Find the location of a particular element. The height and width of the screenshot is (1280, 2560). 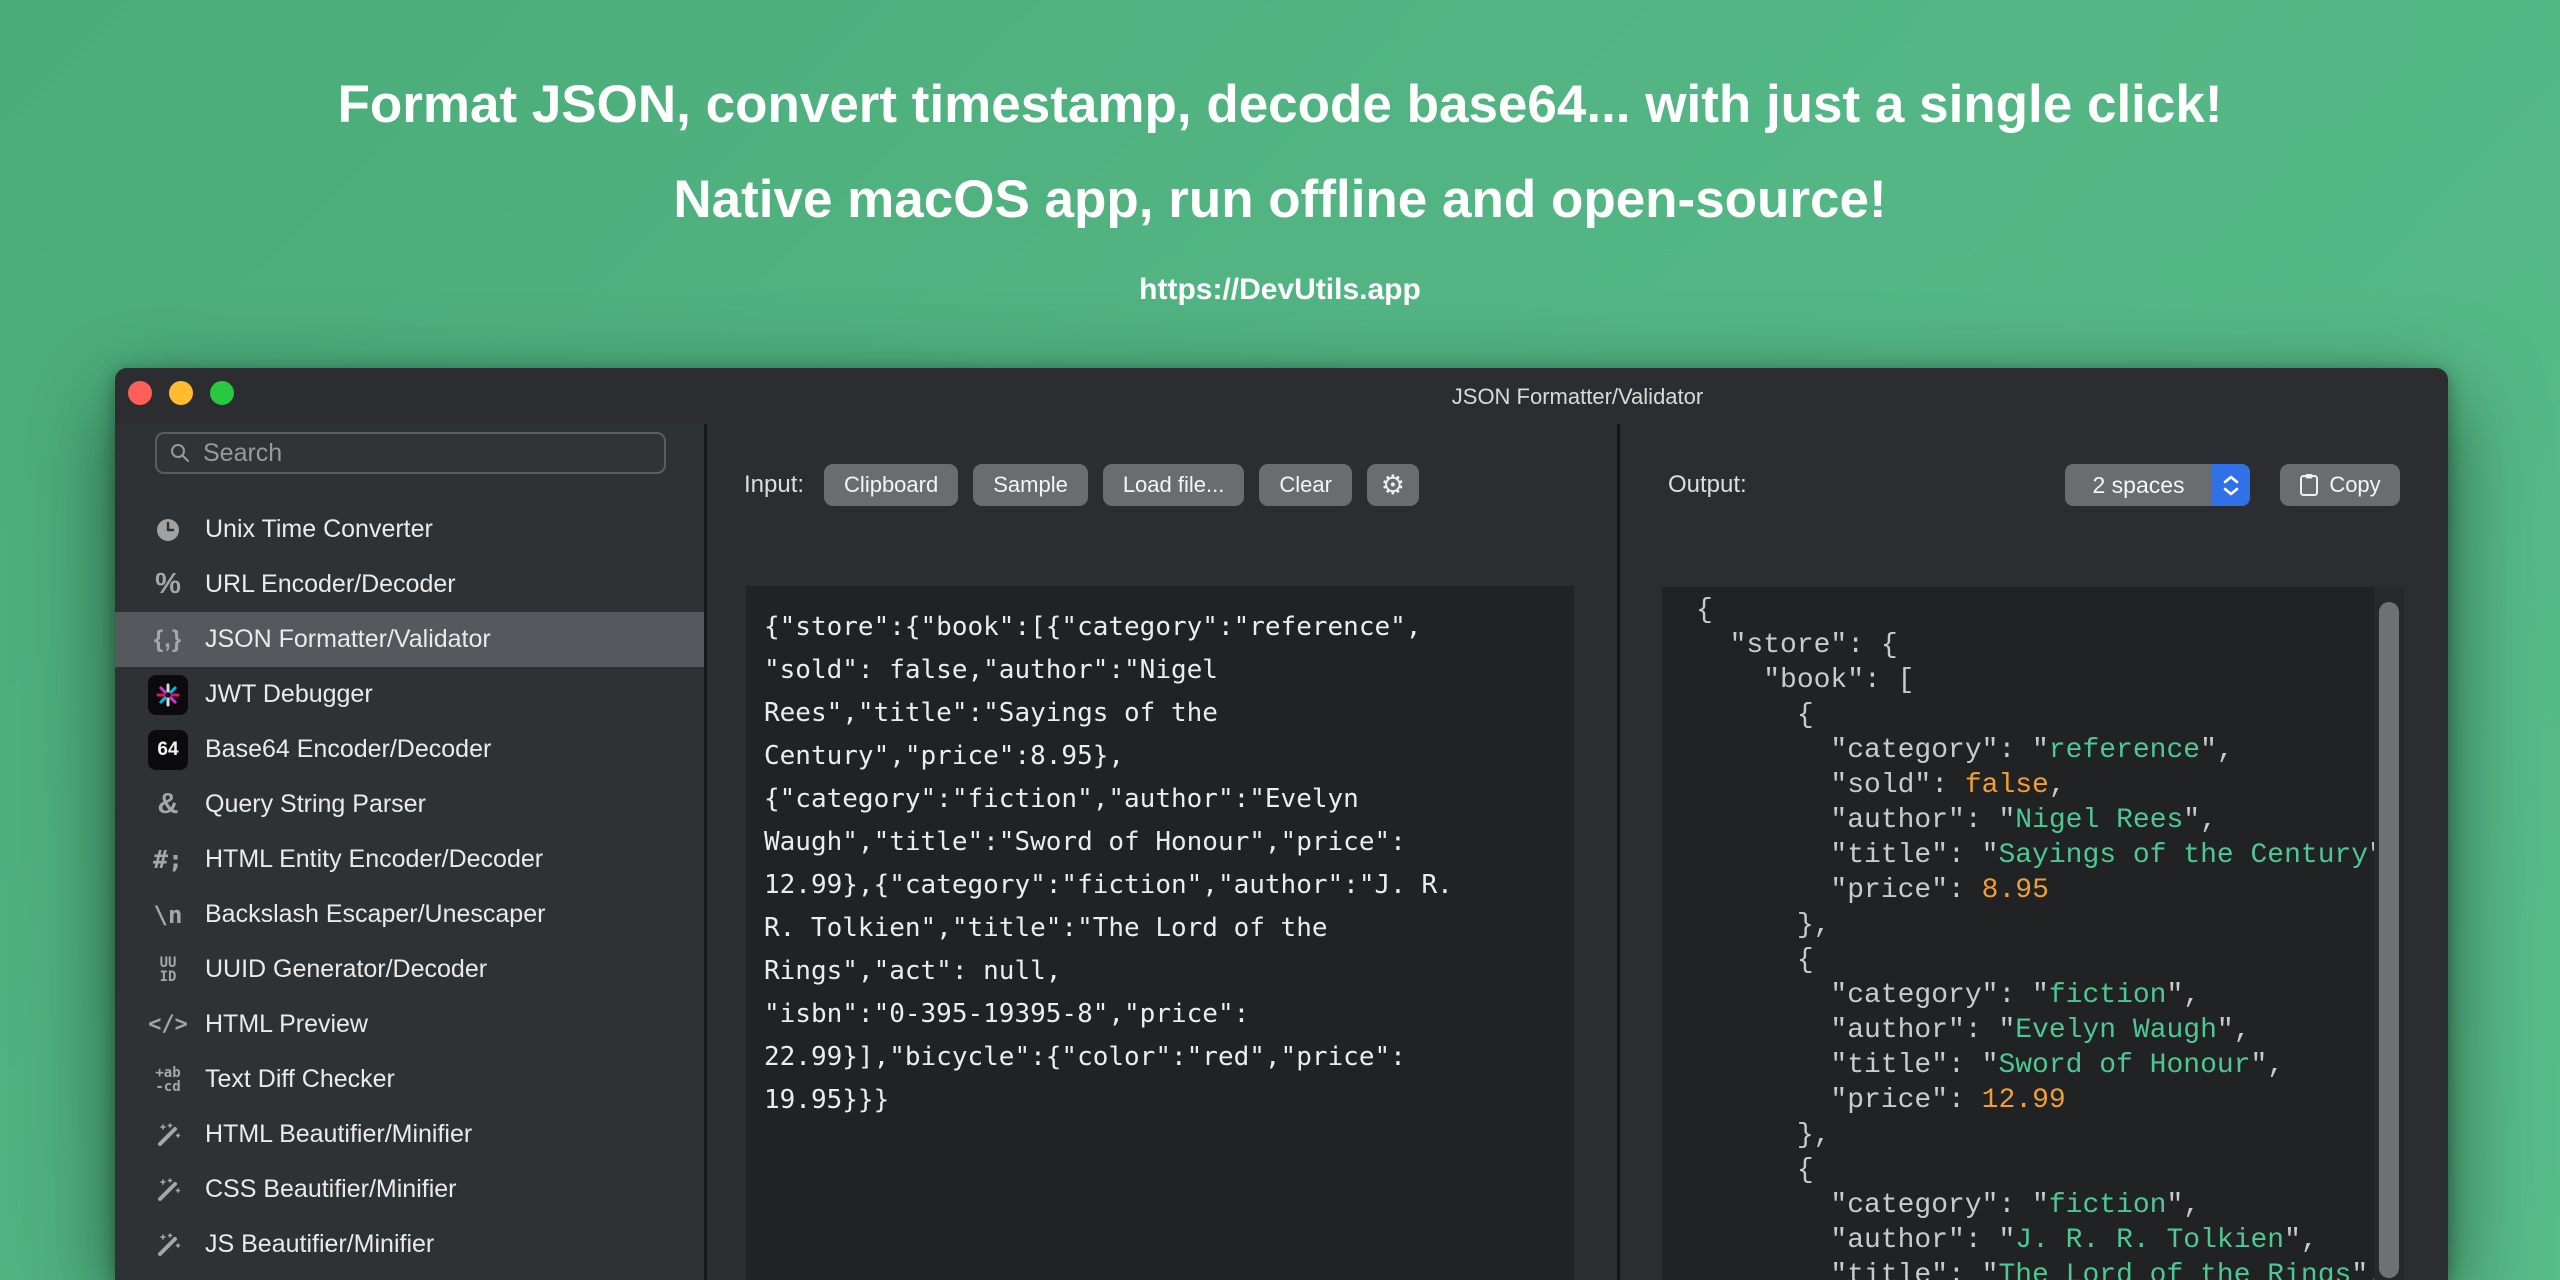

copy-button: Copy is located at coordinates (2340, 485).